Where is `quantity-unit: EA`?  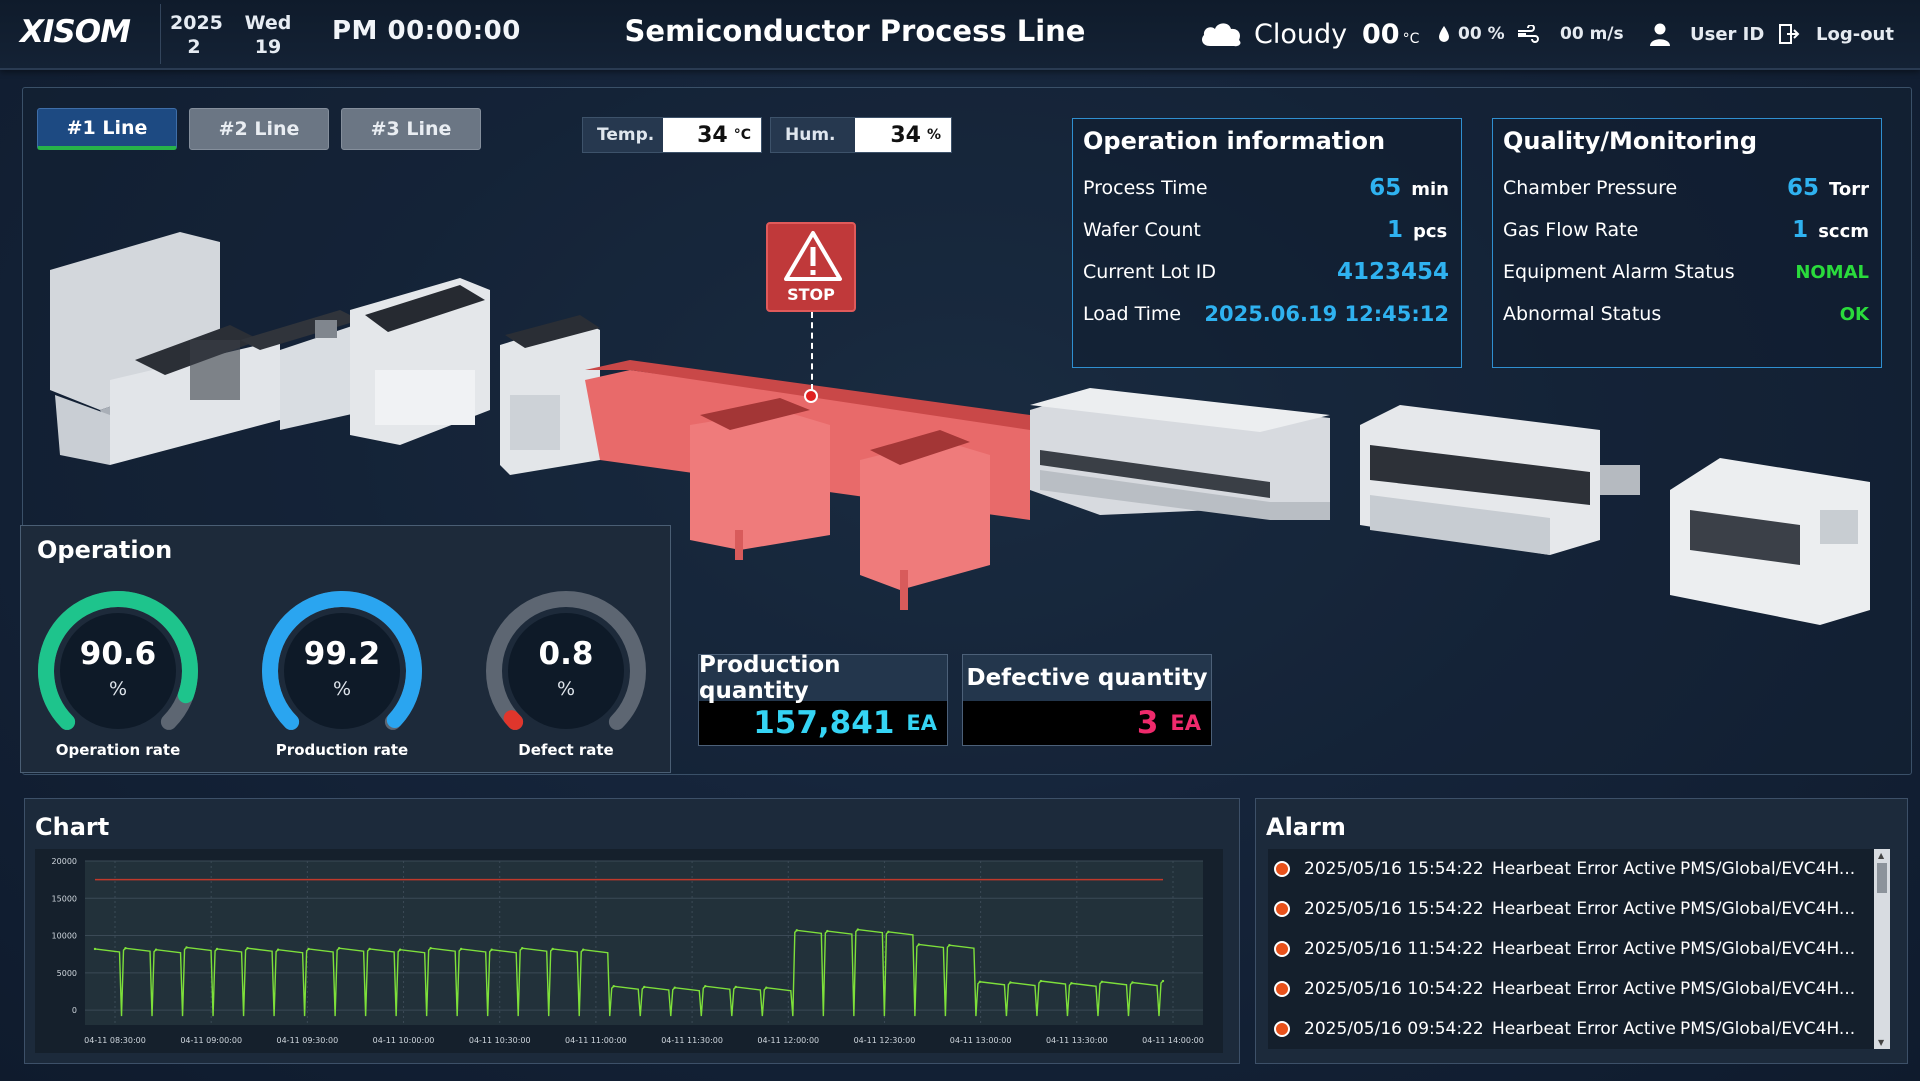
quantity-unit: EA is located at coordinates (1185, 723).